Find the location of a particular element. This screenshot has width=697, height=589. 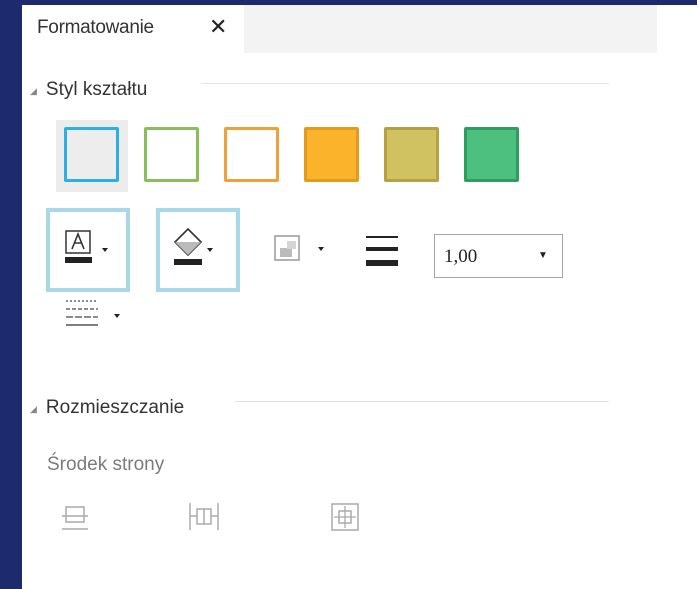

font-color-icon is located at coordinates (86, 246).